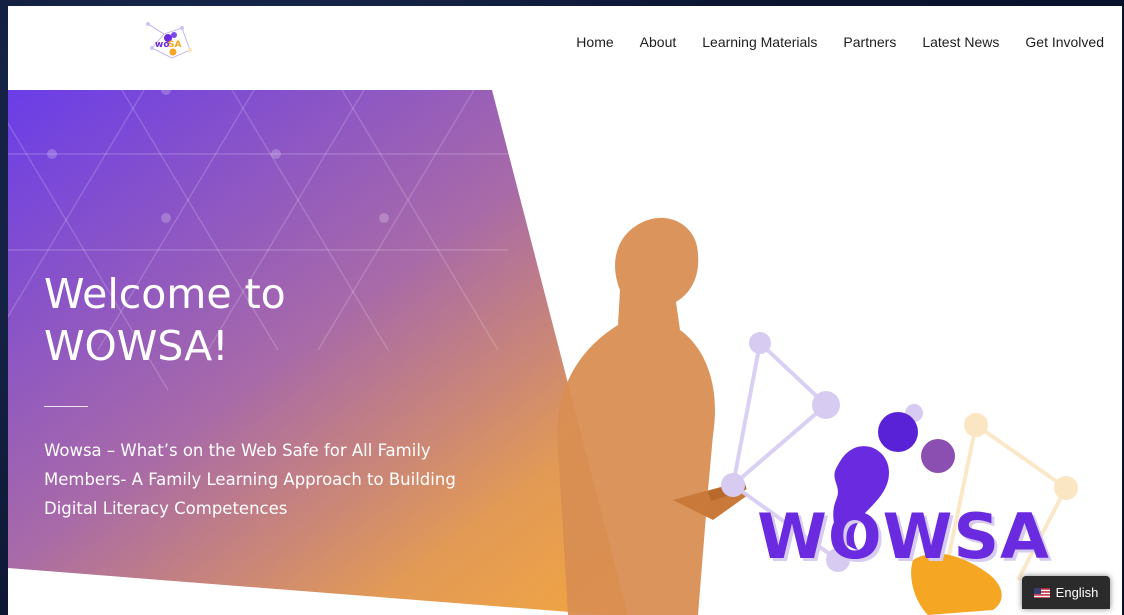 The image size is (1124, 615). What do you see at coordinates (960, 42) in the screenshot?
I see `nav-latest-news: Latest News` at bounding box center [960, 42].